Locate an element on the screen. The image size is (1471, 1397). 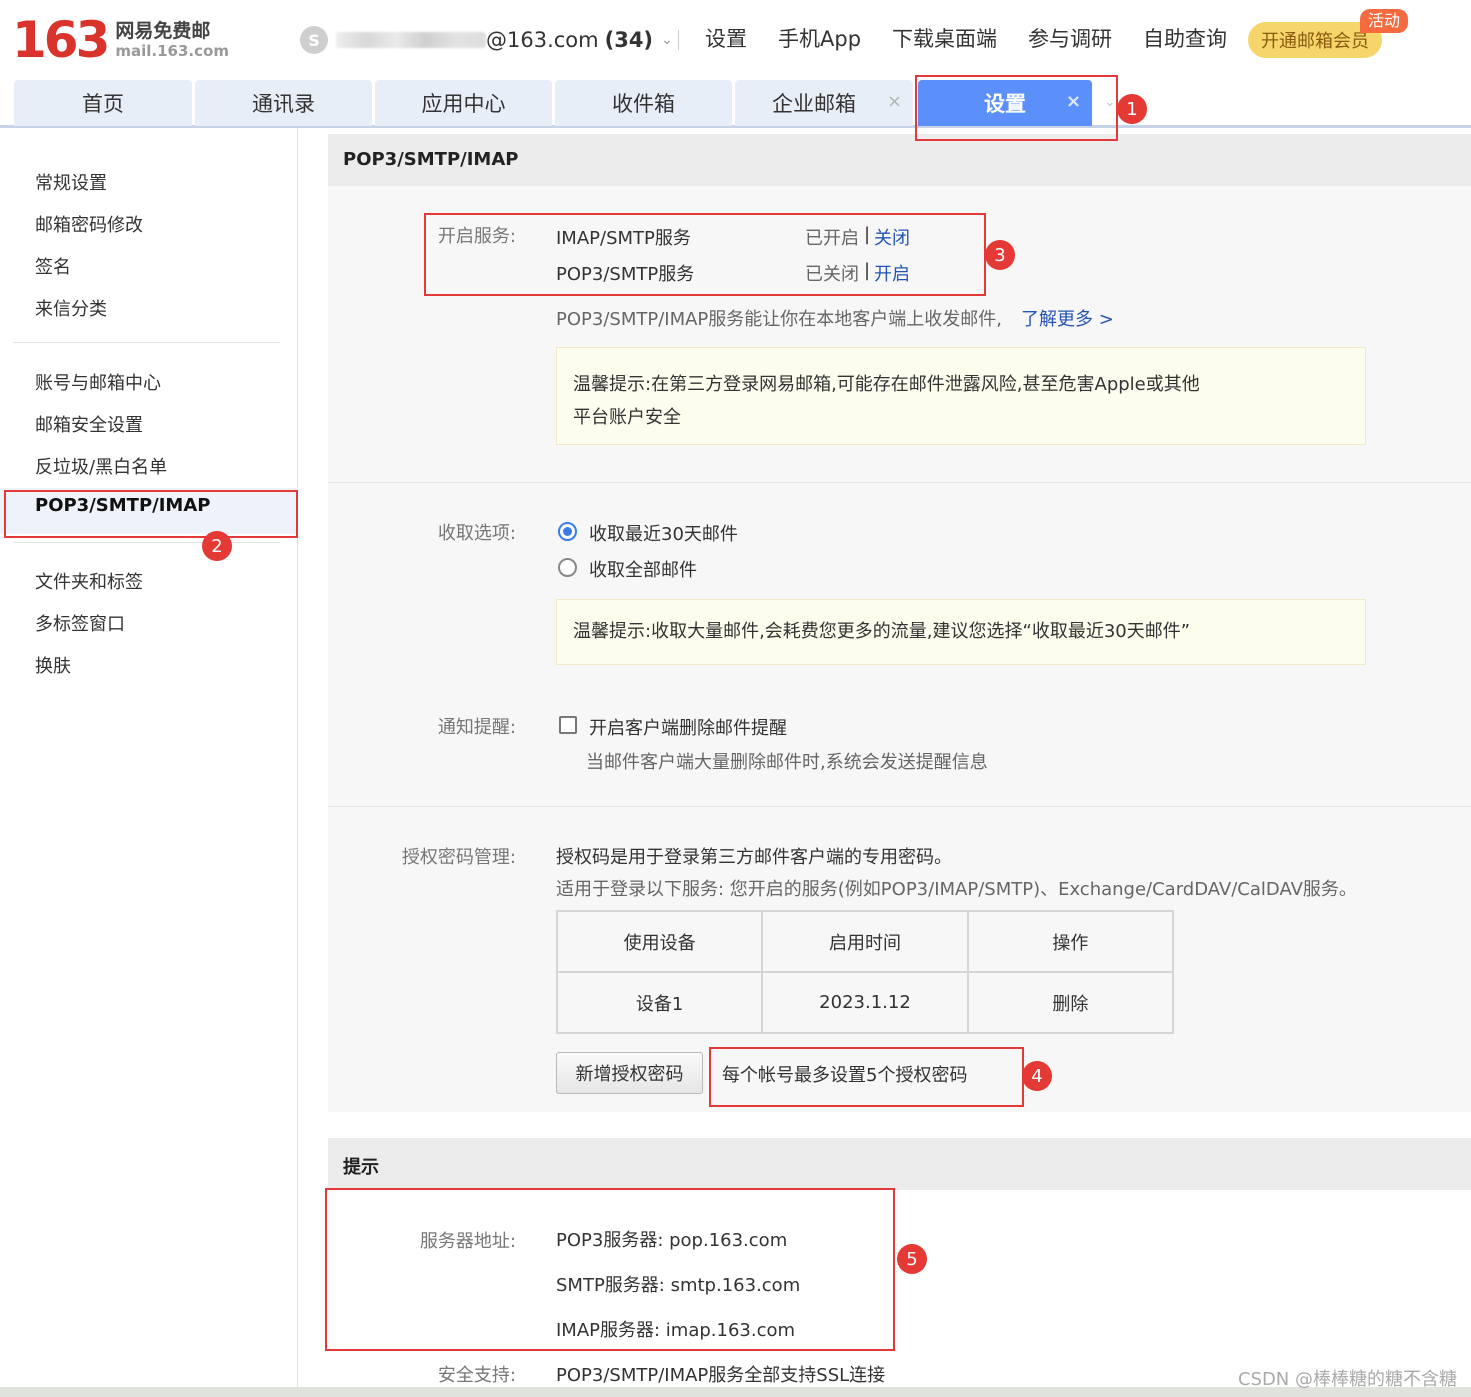
column-header: 操作 is located at coordinates (1070, 941).